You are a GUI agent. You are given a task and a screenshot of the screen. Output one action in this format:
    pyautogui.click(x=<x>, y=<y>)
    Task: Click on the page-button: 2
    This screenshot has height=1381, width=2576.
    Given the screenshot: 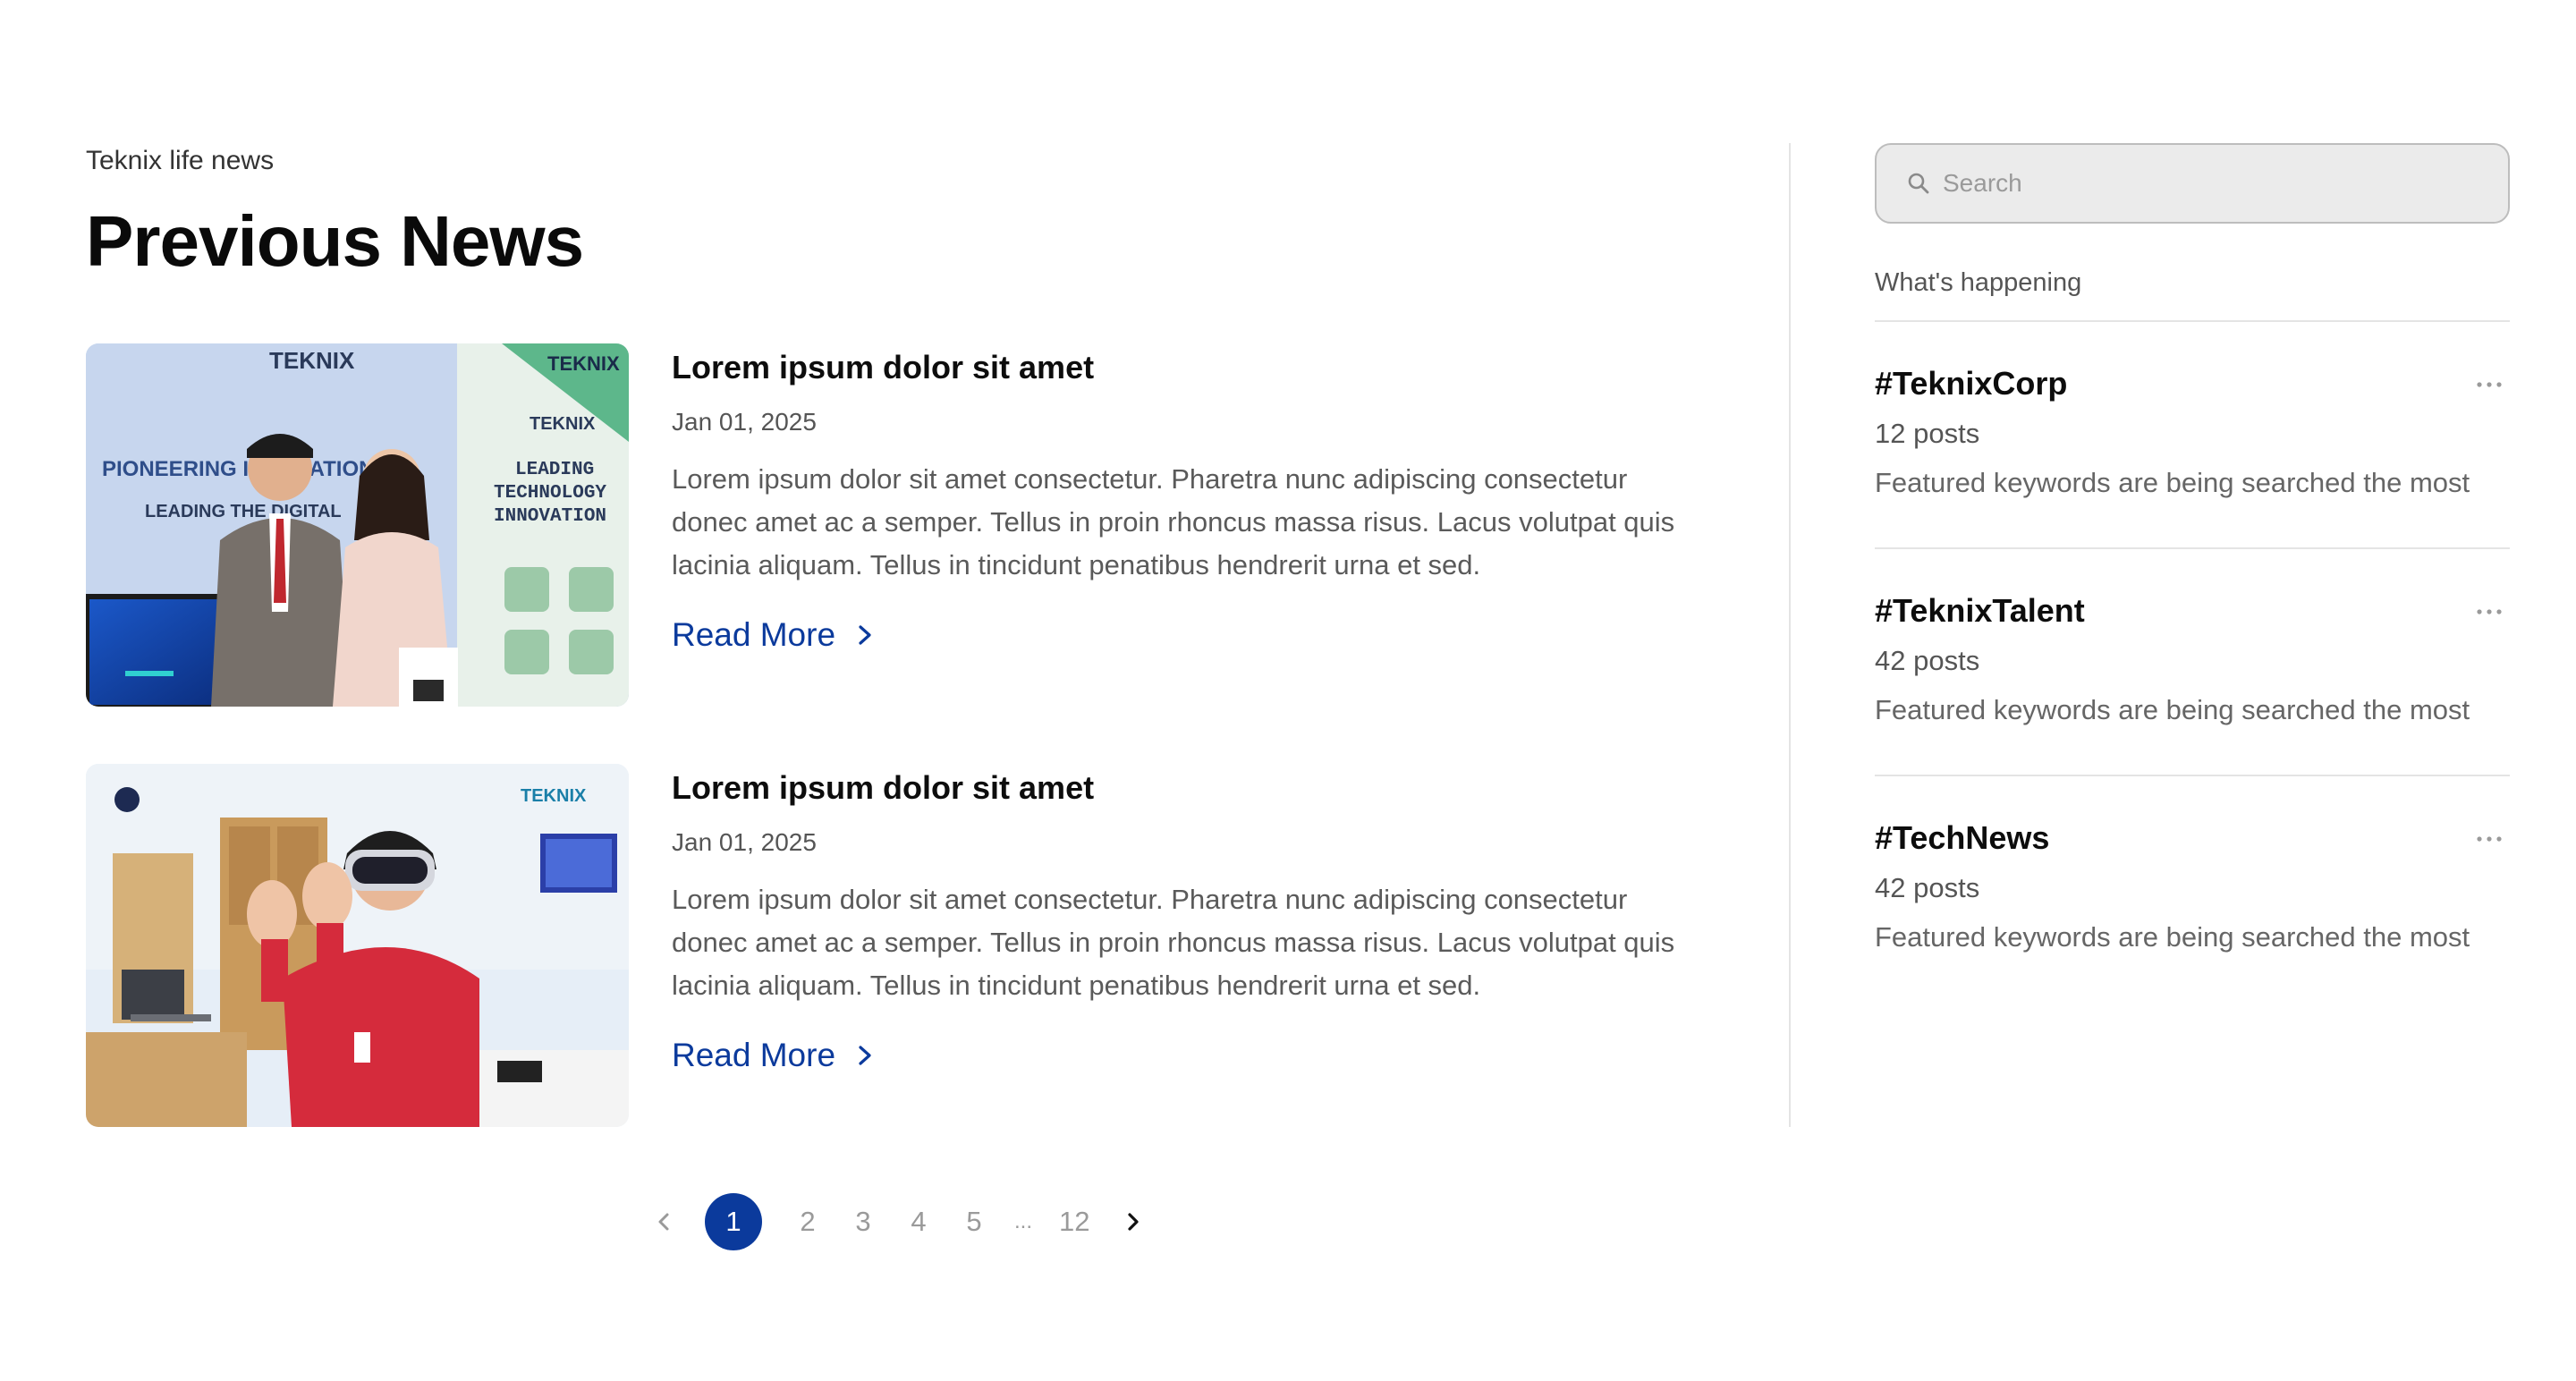 What is the action you would take?
    pyautogui.click(x=807, y=1222)
    